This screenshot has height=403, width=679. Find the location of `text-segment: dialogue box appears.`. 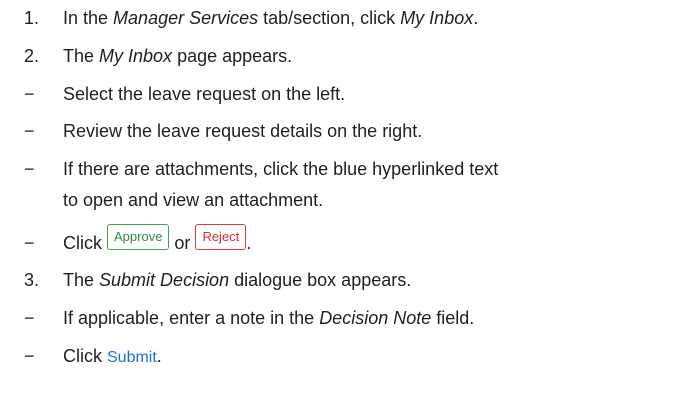

text-segment: dialogue box appears. is located at coordinates (320, 280).